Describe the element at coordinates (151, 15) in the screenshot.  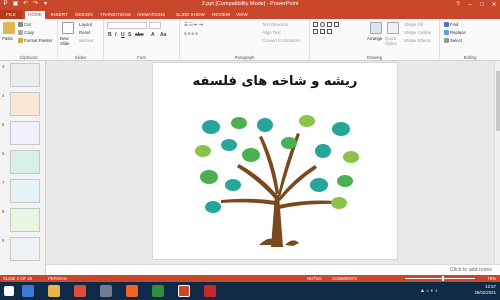
I see `tab-animations: ANIMATIONS` at that location.